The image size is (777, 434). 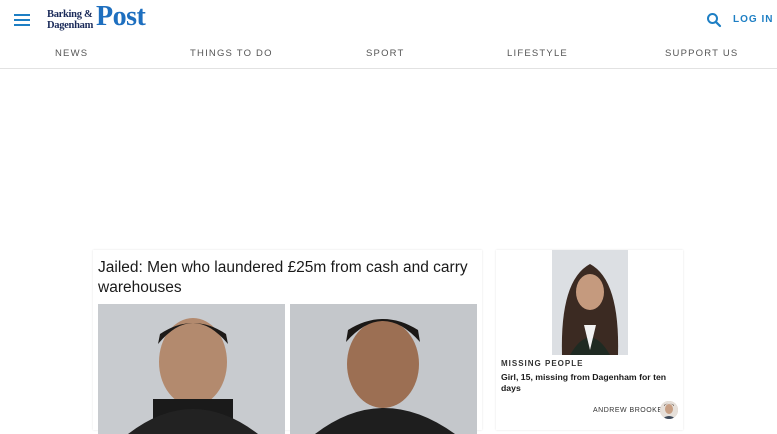 What do you see at coordinates (71, 53) in the screenshot?
I see `nav-item-news: NEWS` at bounding box center [71, 53].